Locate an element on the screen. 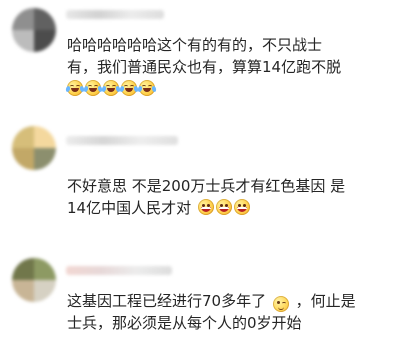 This screenshot has width=400, height=343. comment-line: 有，我们普通民众也有，算算14亿跑不脱 is located at coordinates (204, 67).